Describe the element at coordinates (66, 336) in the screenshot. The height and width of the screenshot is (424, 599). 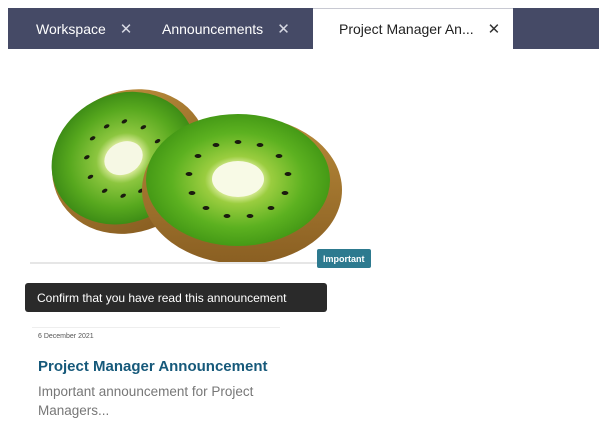
I see `announcement-date: 6 December 2021` at that location.